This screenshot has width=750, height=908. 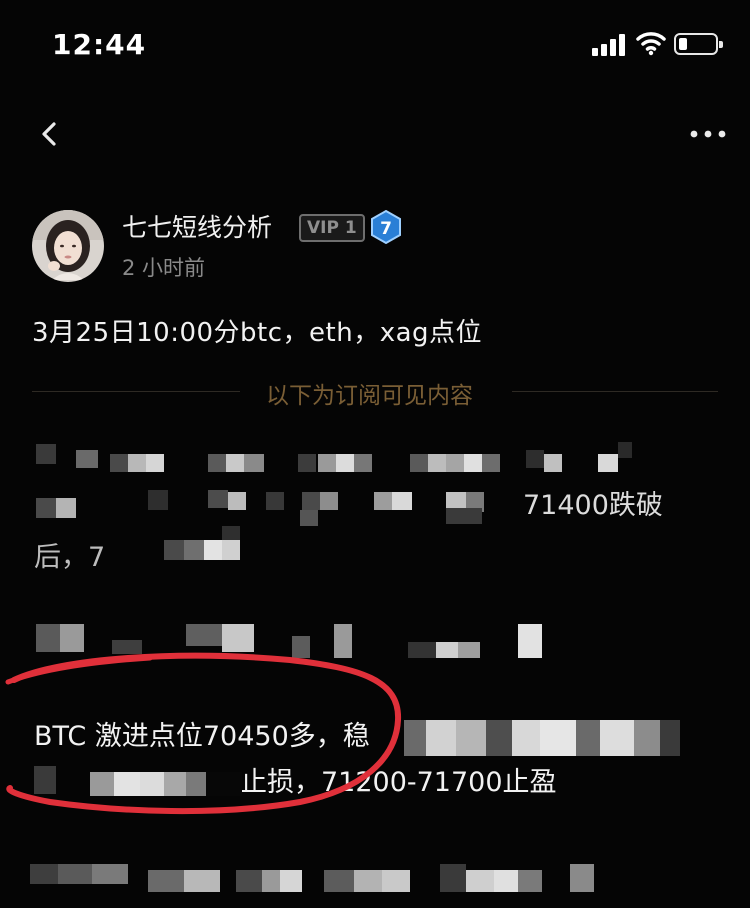 What do you see at coordinates (197, 226) in the screenshot?
I see `author-name: 七七短线分析` at bounding box center [197, 226].